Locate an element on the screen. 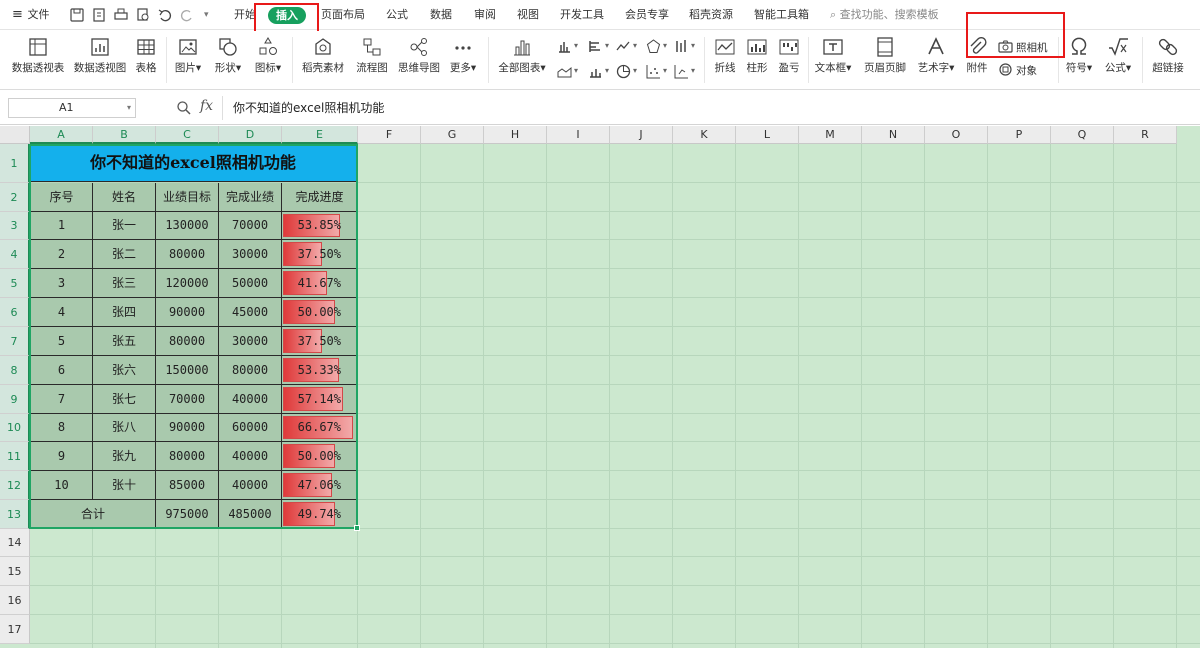 Image resolution: width=1200 pixels, height=648 pixels. progress-cell: 37.50% is located at coordinates (320, 254).